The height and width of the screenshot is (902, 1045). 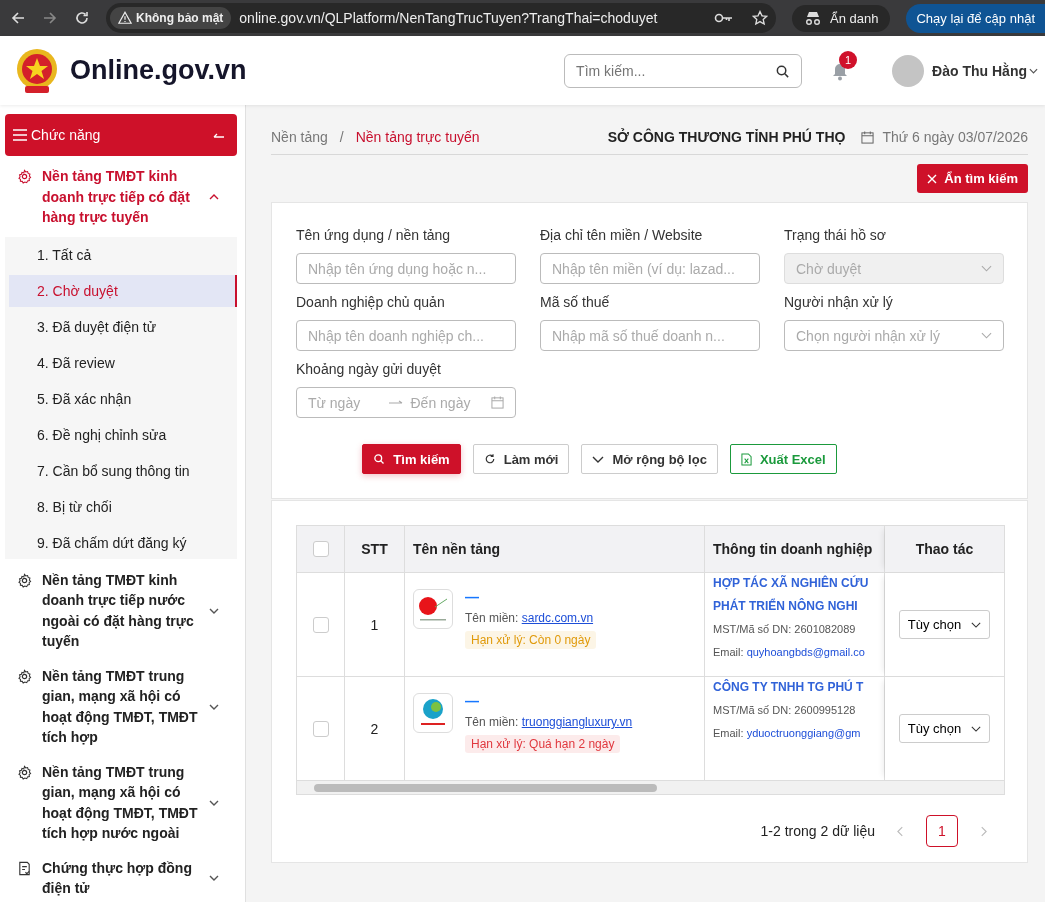 What do you see at coordinates (944, 549) in the screenshot?
I see `column-header: Thao tác` at bounding box center [944, 549].